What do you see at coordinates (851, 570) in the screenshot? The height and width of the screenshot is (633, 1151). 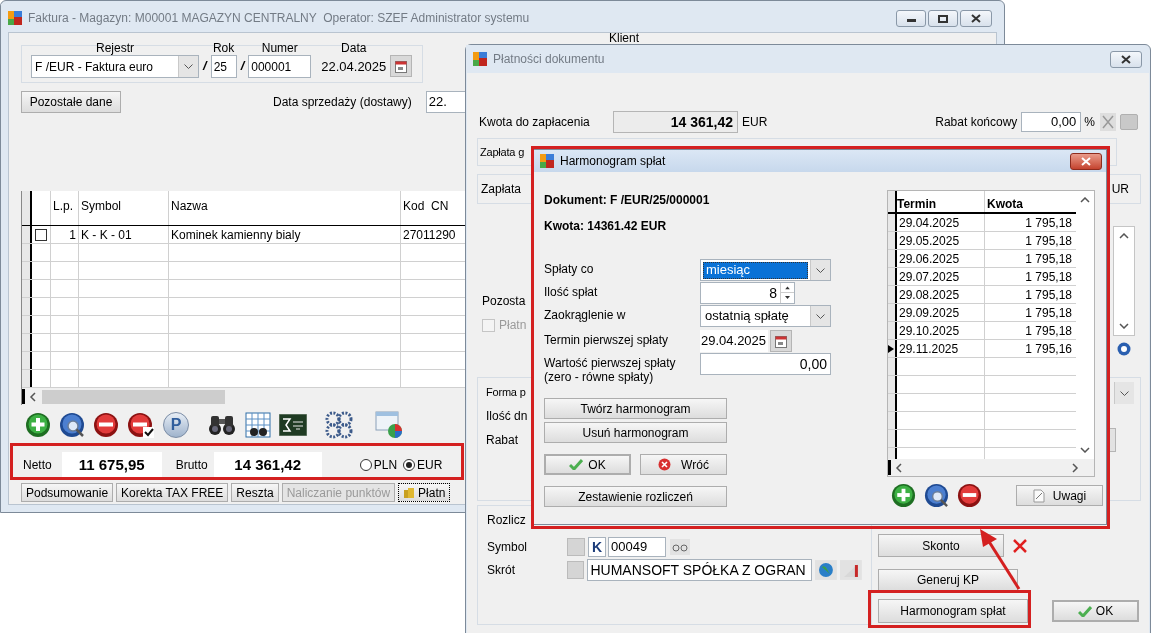 I see `signal-icon` at bounding box center [851, 570].